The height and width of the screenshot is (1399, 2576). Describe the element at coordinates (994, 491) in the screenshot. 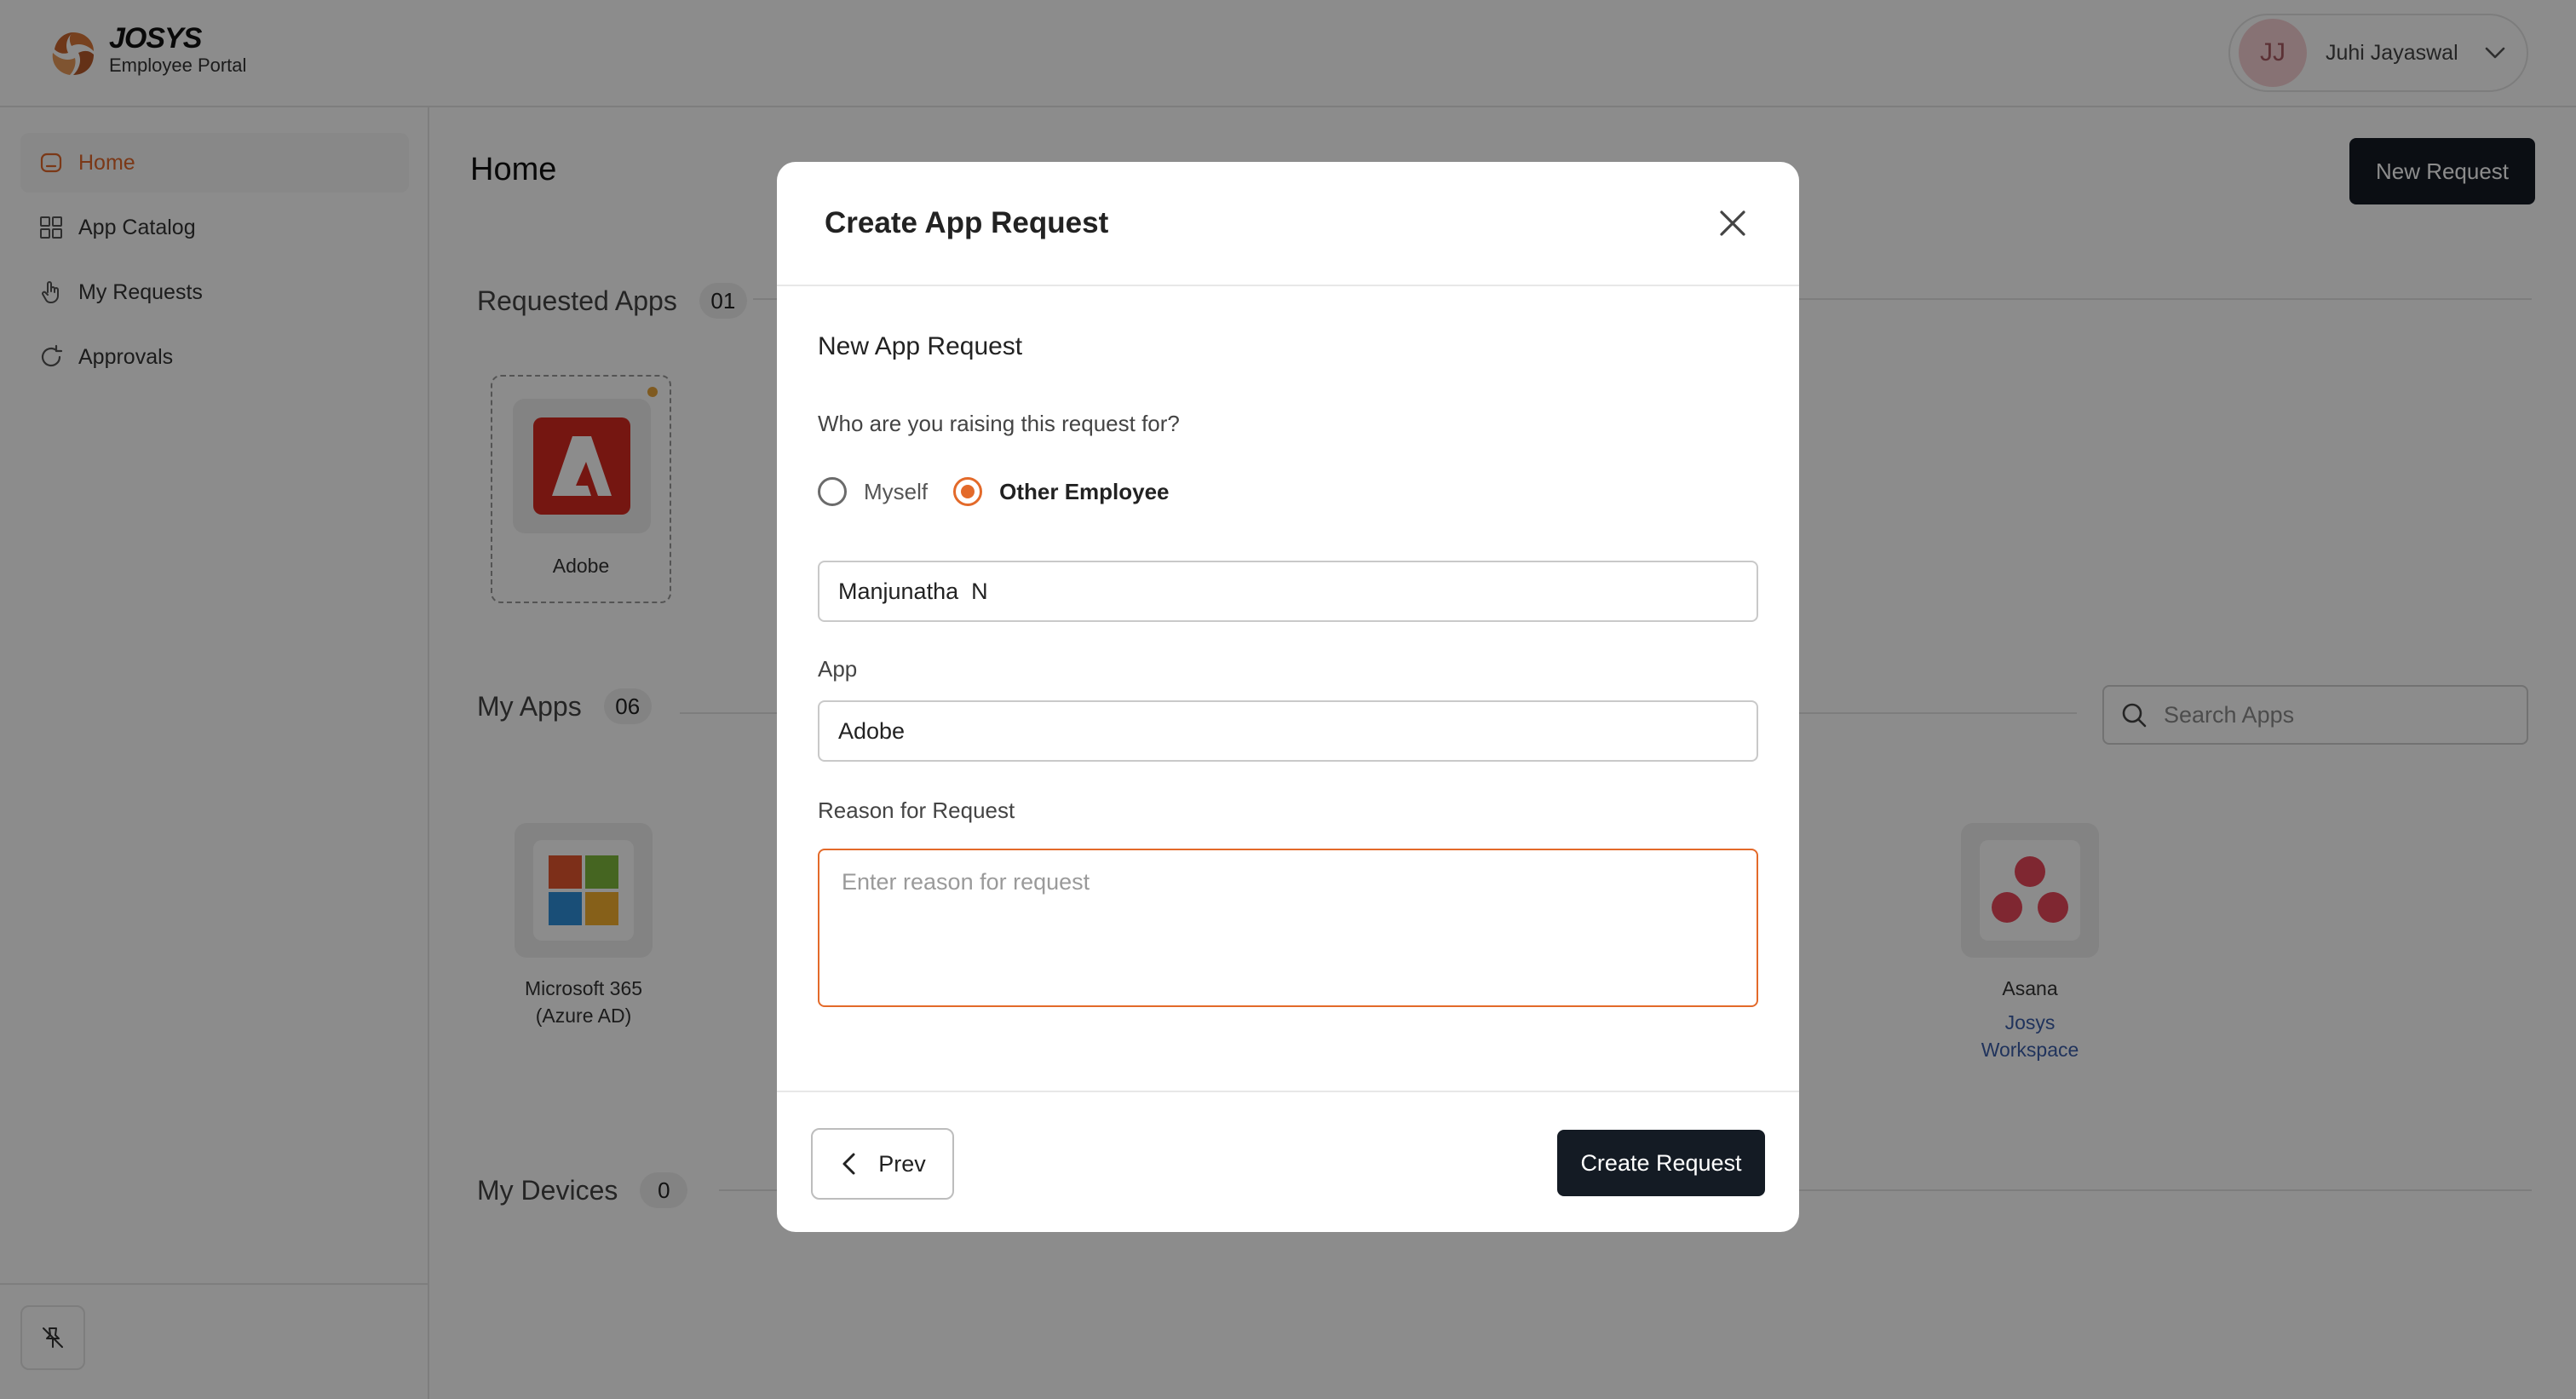

I see `request-for-radio-group: Myself Other Employee` at that location.